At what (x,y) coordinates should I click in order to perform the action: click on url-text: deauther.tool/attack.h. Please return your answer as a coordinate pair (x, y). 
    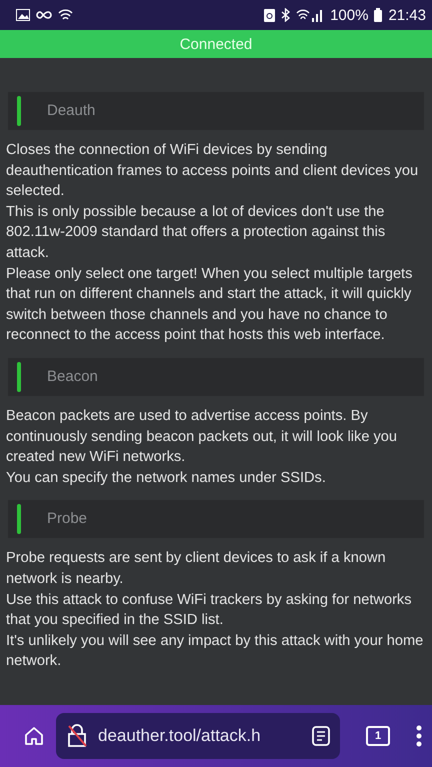
    Looking at the image, I should click on (180, 736).